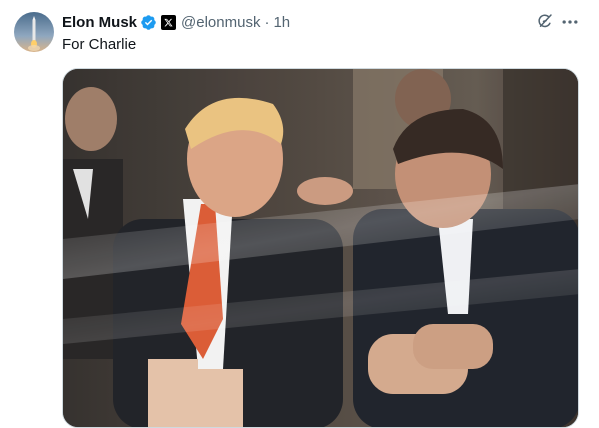  What do you see at coordinates (281, 22) in the screenshot?
I see `timestamp: 1h` at bounding box center [281, 22].